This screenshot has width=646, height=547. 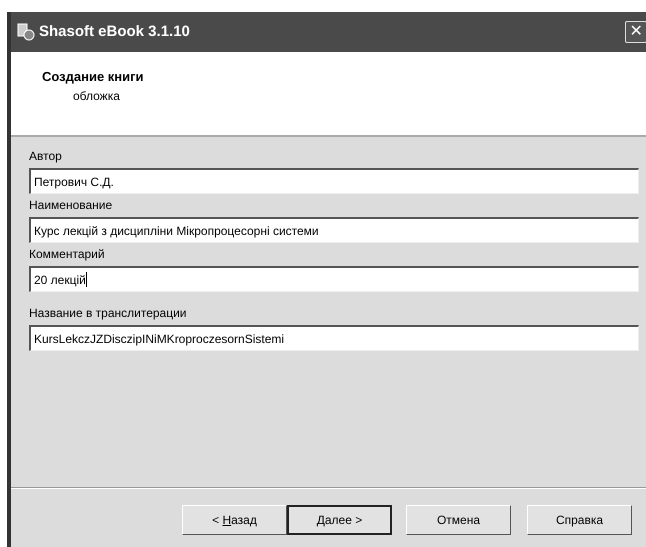 What do you see at coordinates (635, 32) in the screenshot?
I see `close-button: ✕` at bounding box center [635, 32].